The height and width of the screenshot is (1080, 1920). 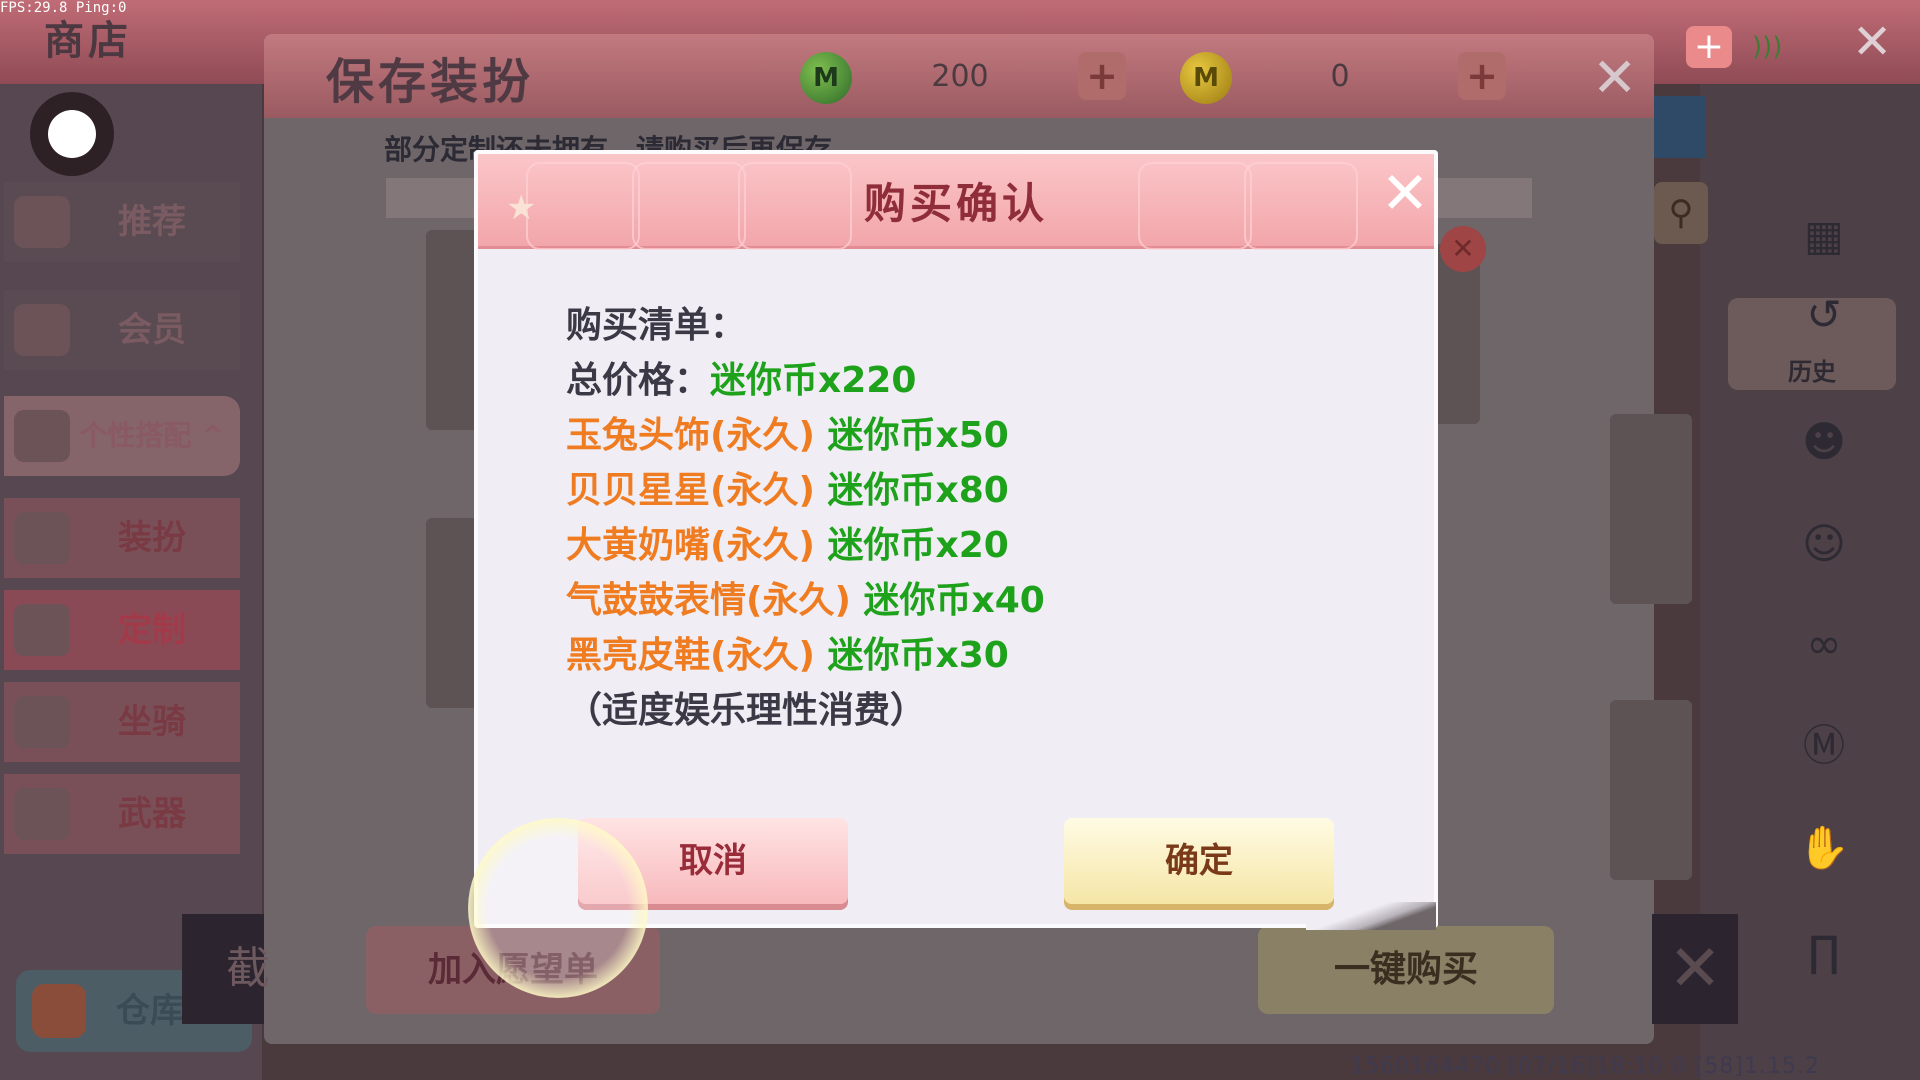 I want to click on history-icon: ↺, so click(x=1824, y=314).